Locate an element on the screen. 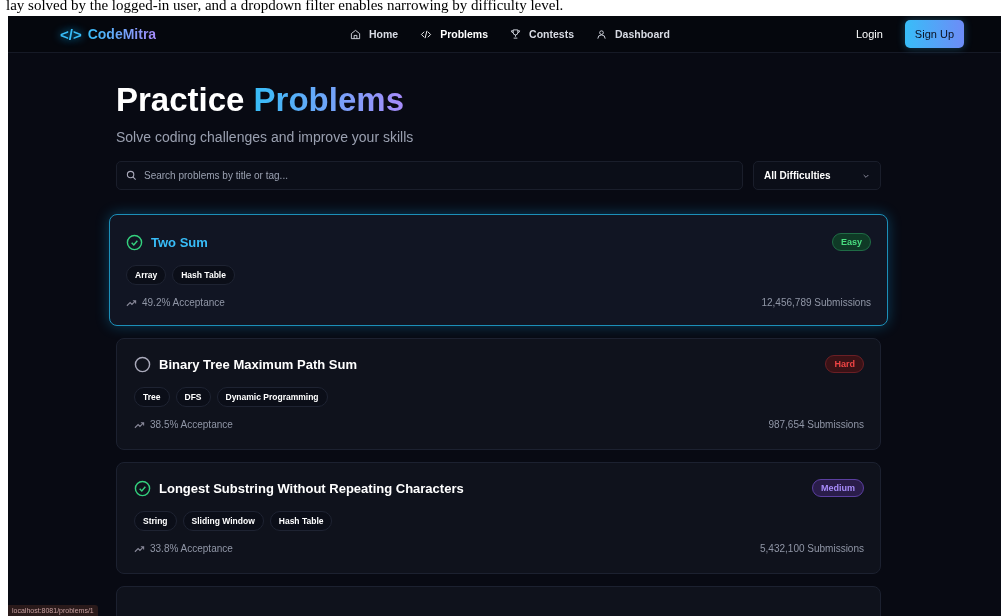 The width and height of the screenshot is (1001, 616). problem-title: Two Sum is located at coordinates (487, 242).